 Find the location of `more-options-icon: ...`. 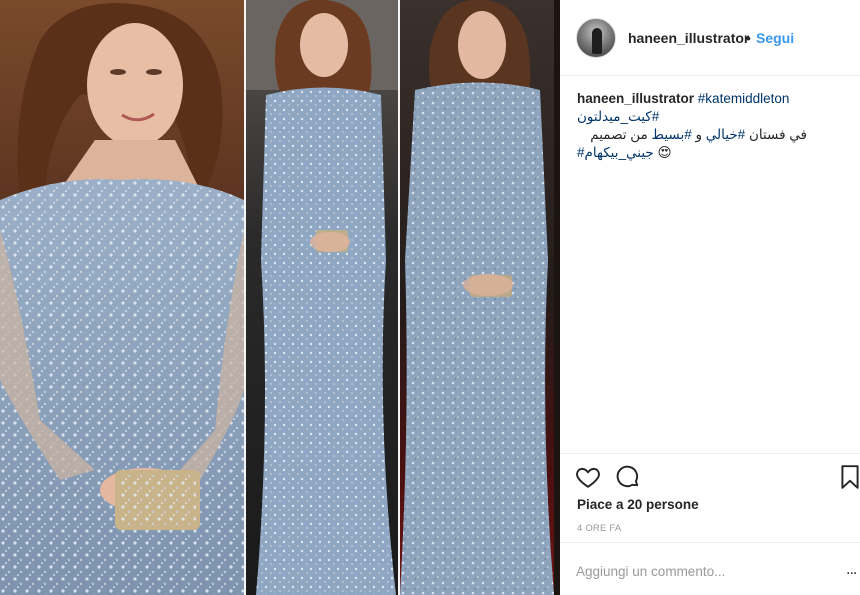

more-options-icon: ... is located at coordinates (851, 570).